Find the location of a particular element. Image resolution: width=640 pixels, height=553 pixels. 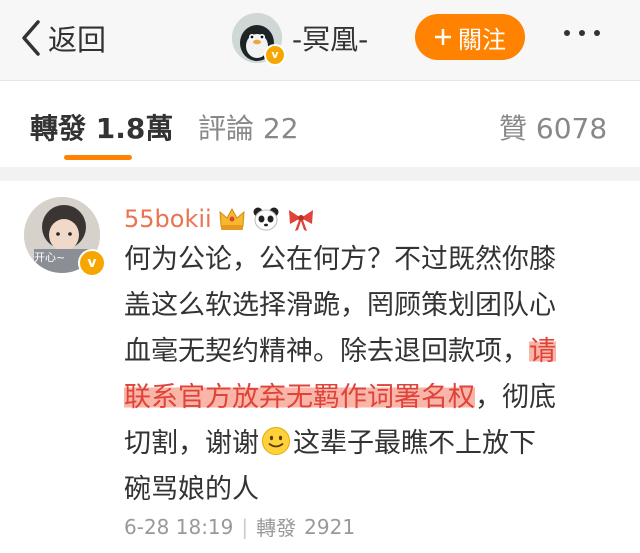

avatar-caption: 开心~ is located at coordinates (50, 257).